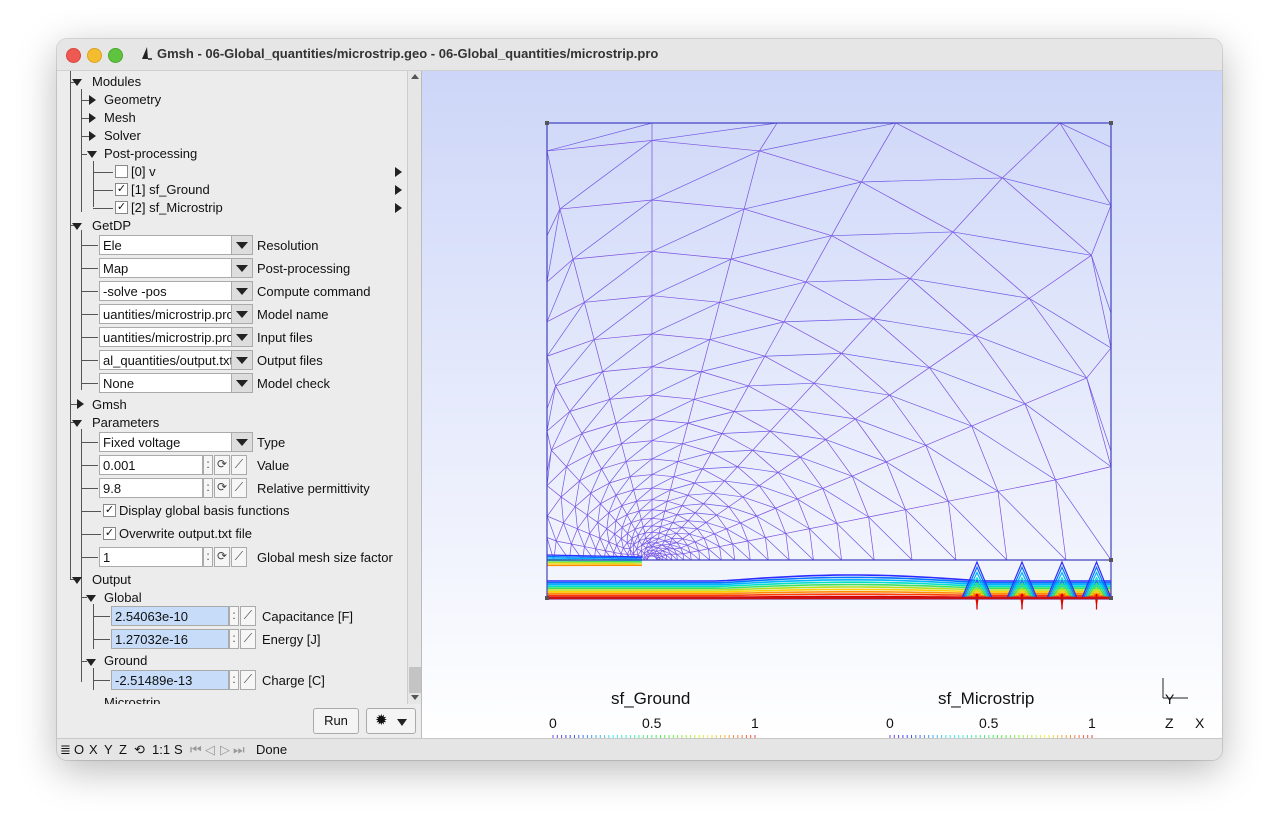  Describe the element at coordinates (185, 533) in the screenshot. I see `overwrite-label: Overwrite output.txt file` at that location.